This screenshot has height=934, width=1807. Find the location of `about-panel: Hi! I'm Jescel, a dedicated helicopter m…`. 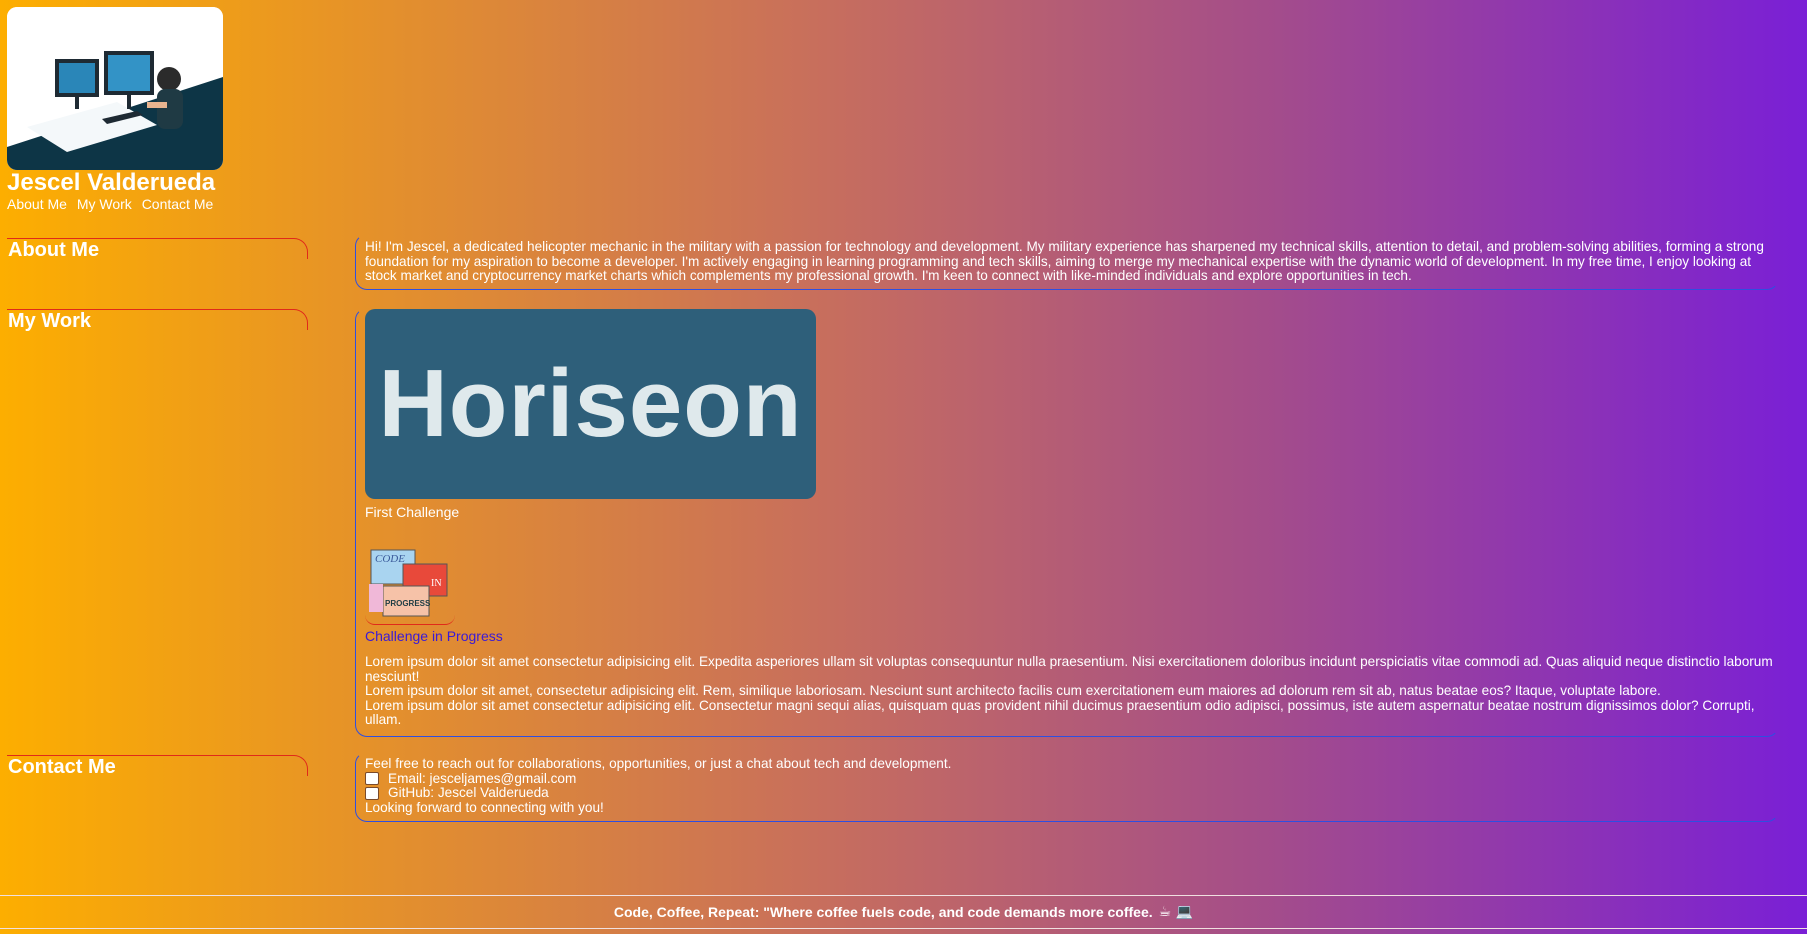

about-panel: Hi! I'm Jescel, a dedicated helicopter m… is located at coordinates (1067, 262).